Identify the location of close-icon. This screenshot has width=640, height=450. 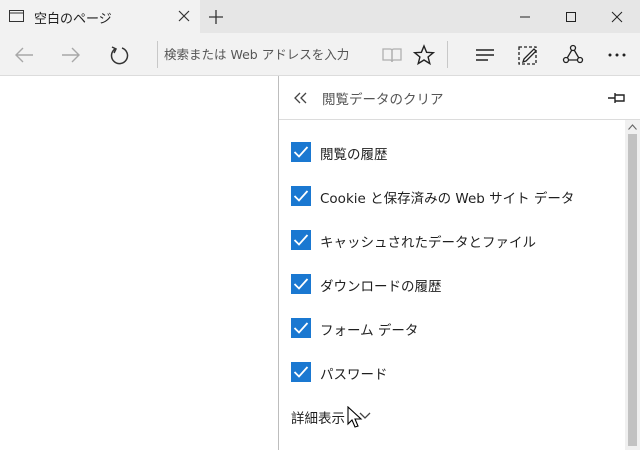
(617, 16).